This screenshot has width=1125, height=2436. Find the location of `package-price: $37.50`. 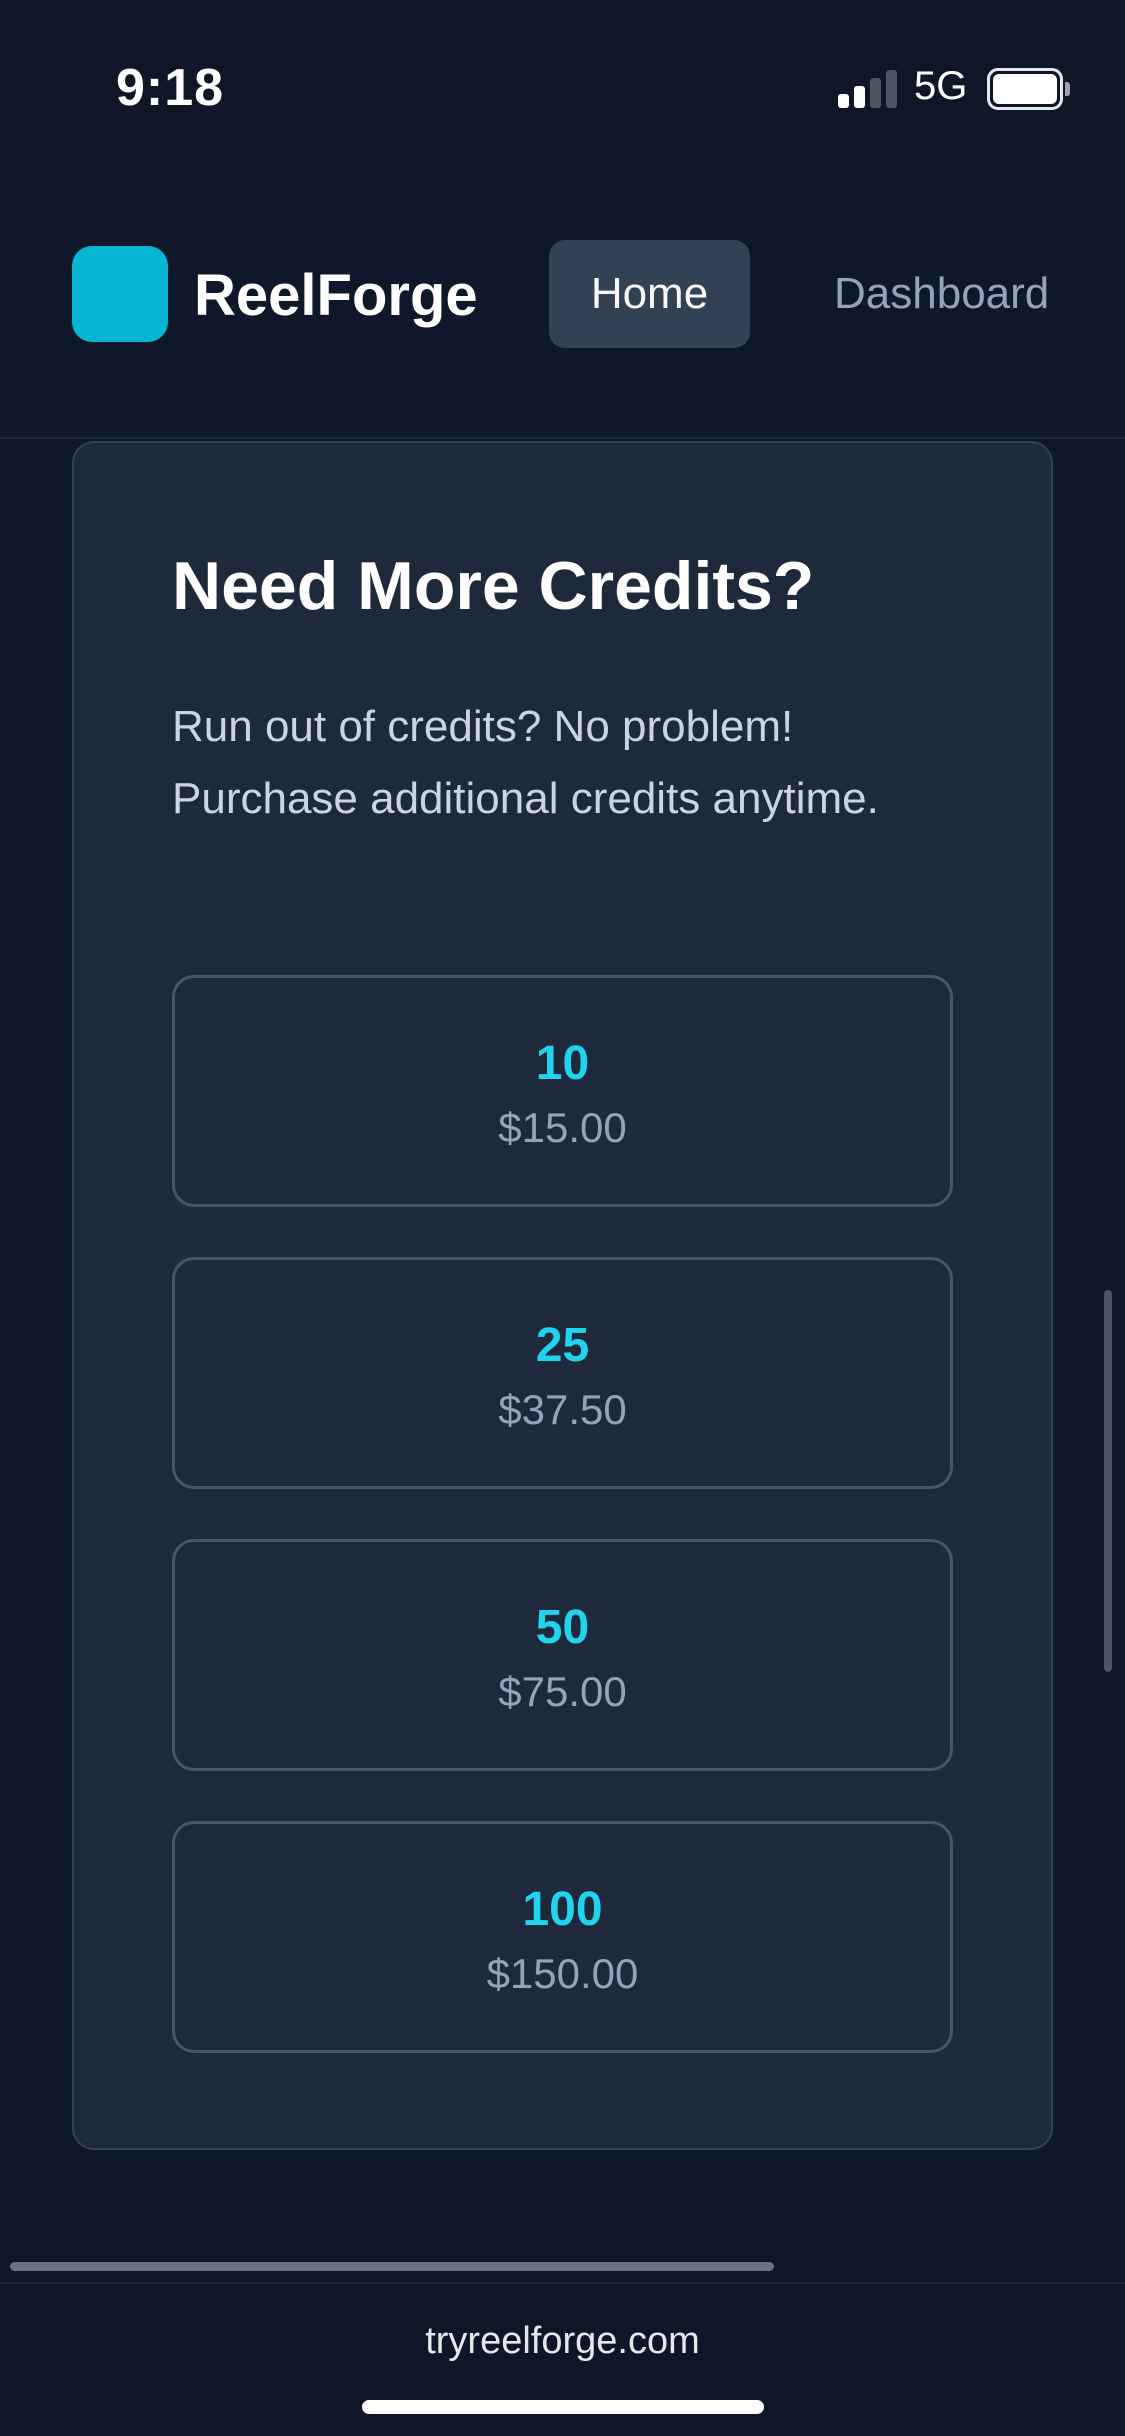

package-price: $37.50 is located at coordinates (562, 1409).